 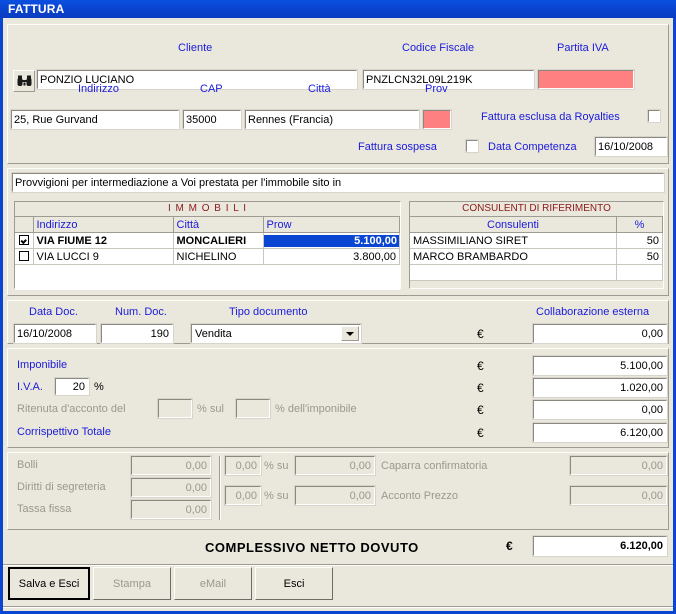 What do you see at coordinates (639, 272) in the screenshot?
I see `consulenti-cell-perc` at bounding box center [639, 272].